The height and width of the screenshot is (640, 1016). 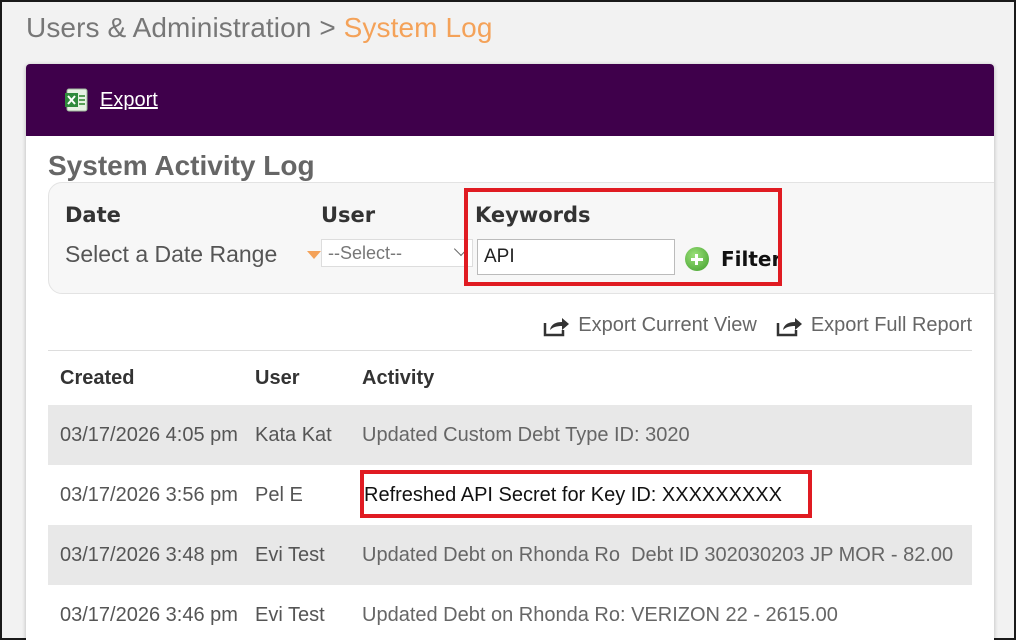 I want to click on add-circle-icon, so click(x=697, y=259).